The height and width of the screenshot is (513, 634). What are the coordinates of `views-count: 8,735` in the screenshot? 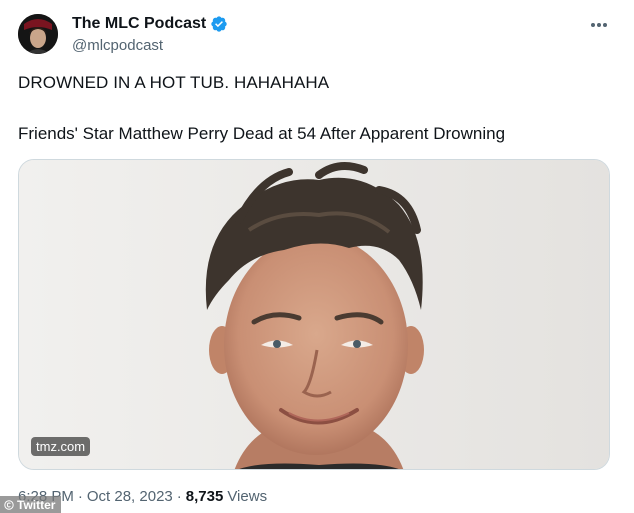 It's located at (204, 496).